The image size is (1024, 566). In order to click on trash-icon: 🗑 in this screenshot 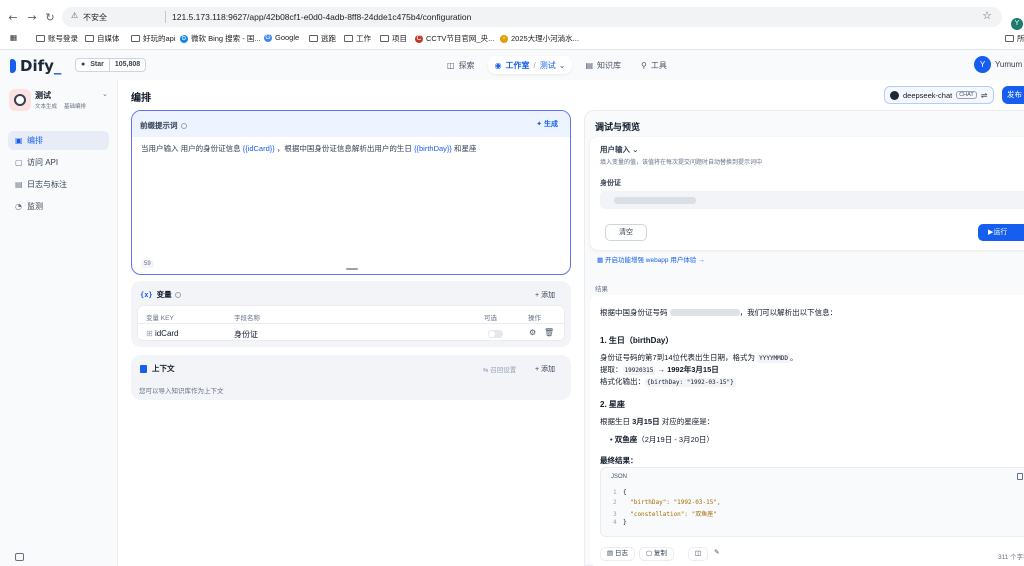, I will do `click(549, 332)`.